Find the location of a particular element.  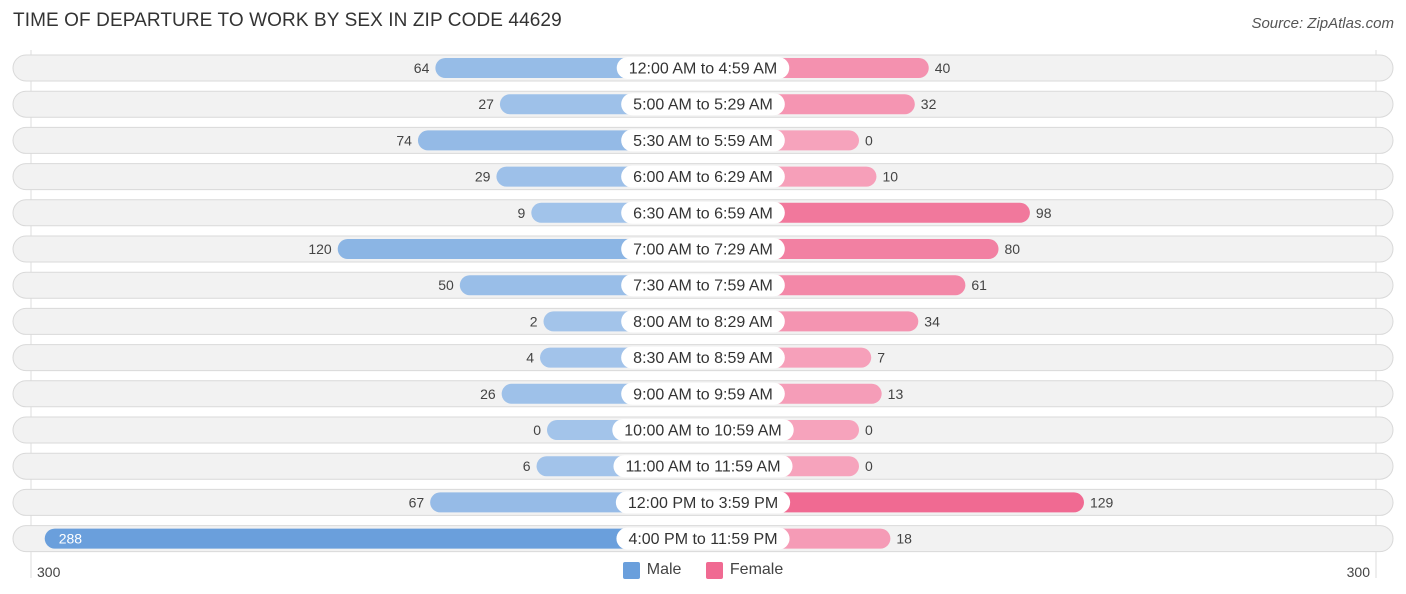

category-label: 7:00 AM to 7:29 AM is located at coordinates (703, 250).